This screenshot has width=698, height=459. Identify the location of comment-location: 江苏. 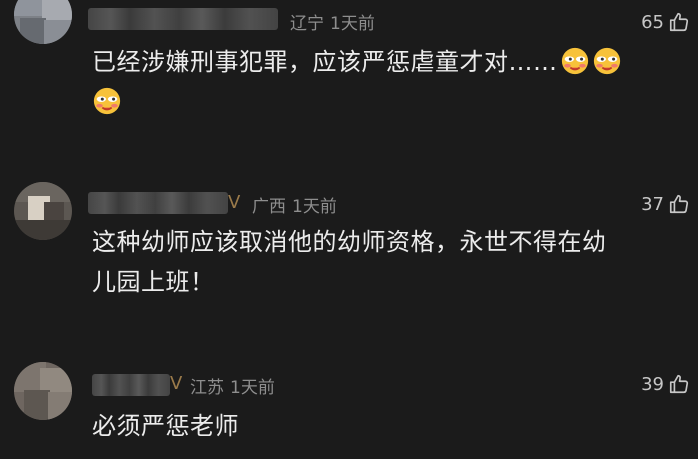
(207, 388).